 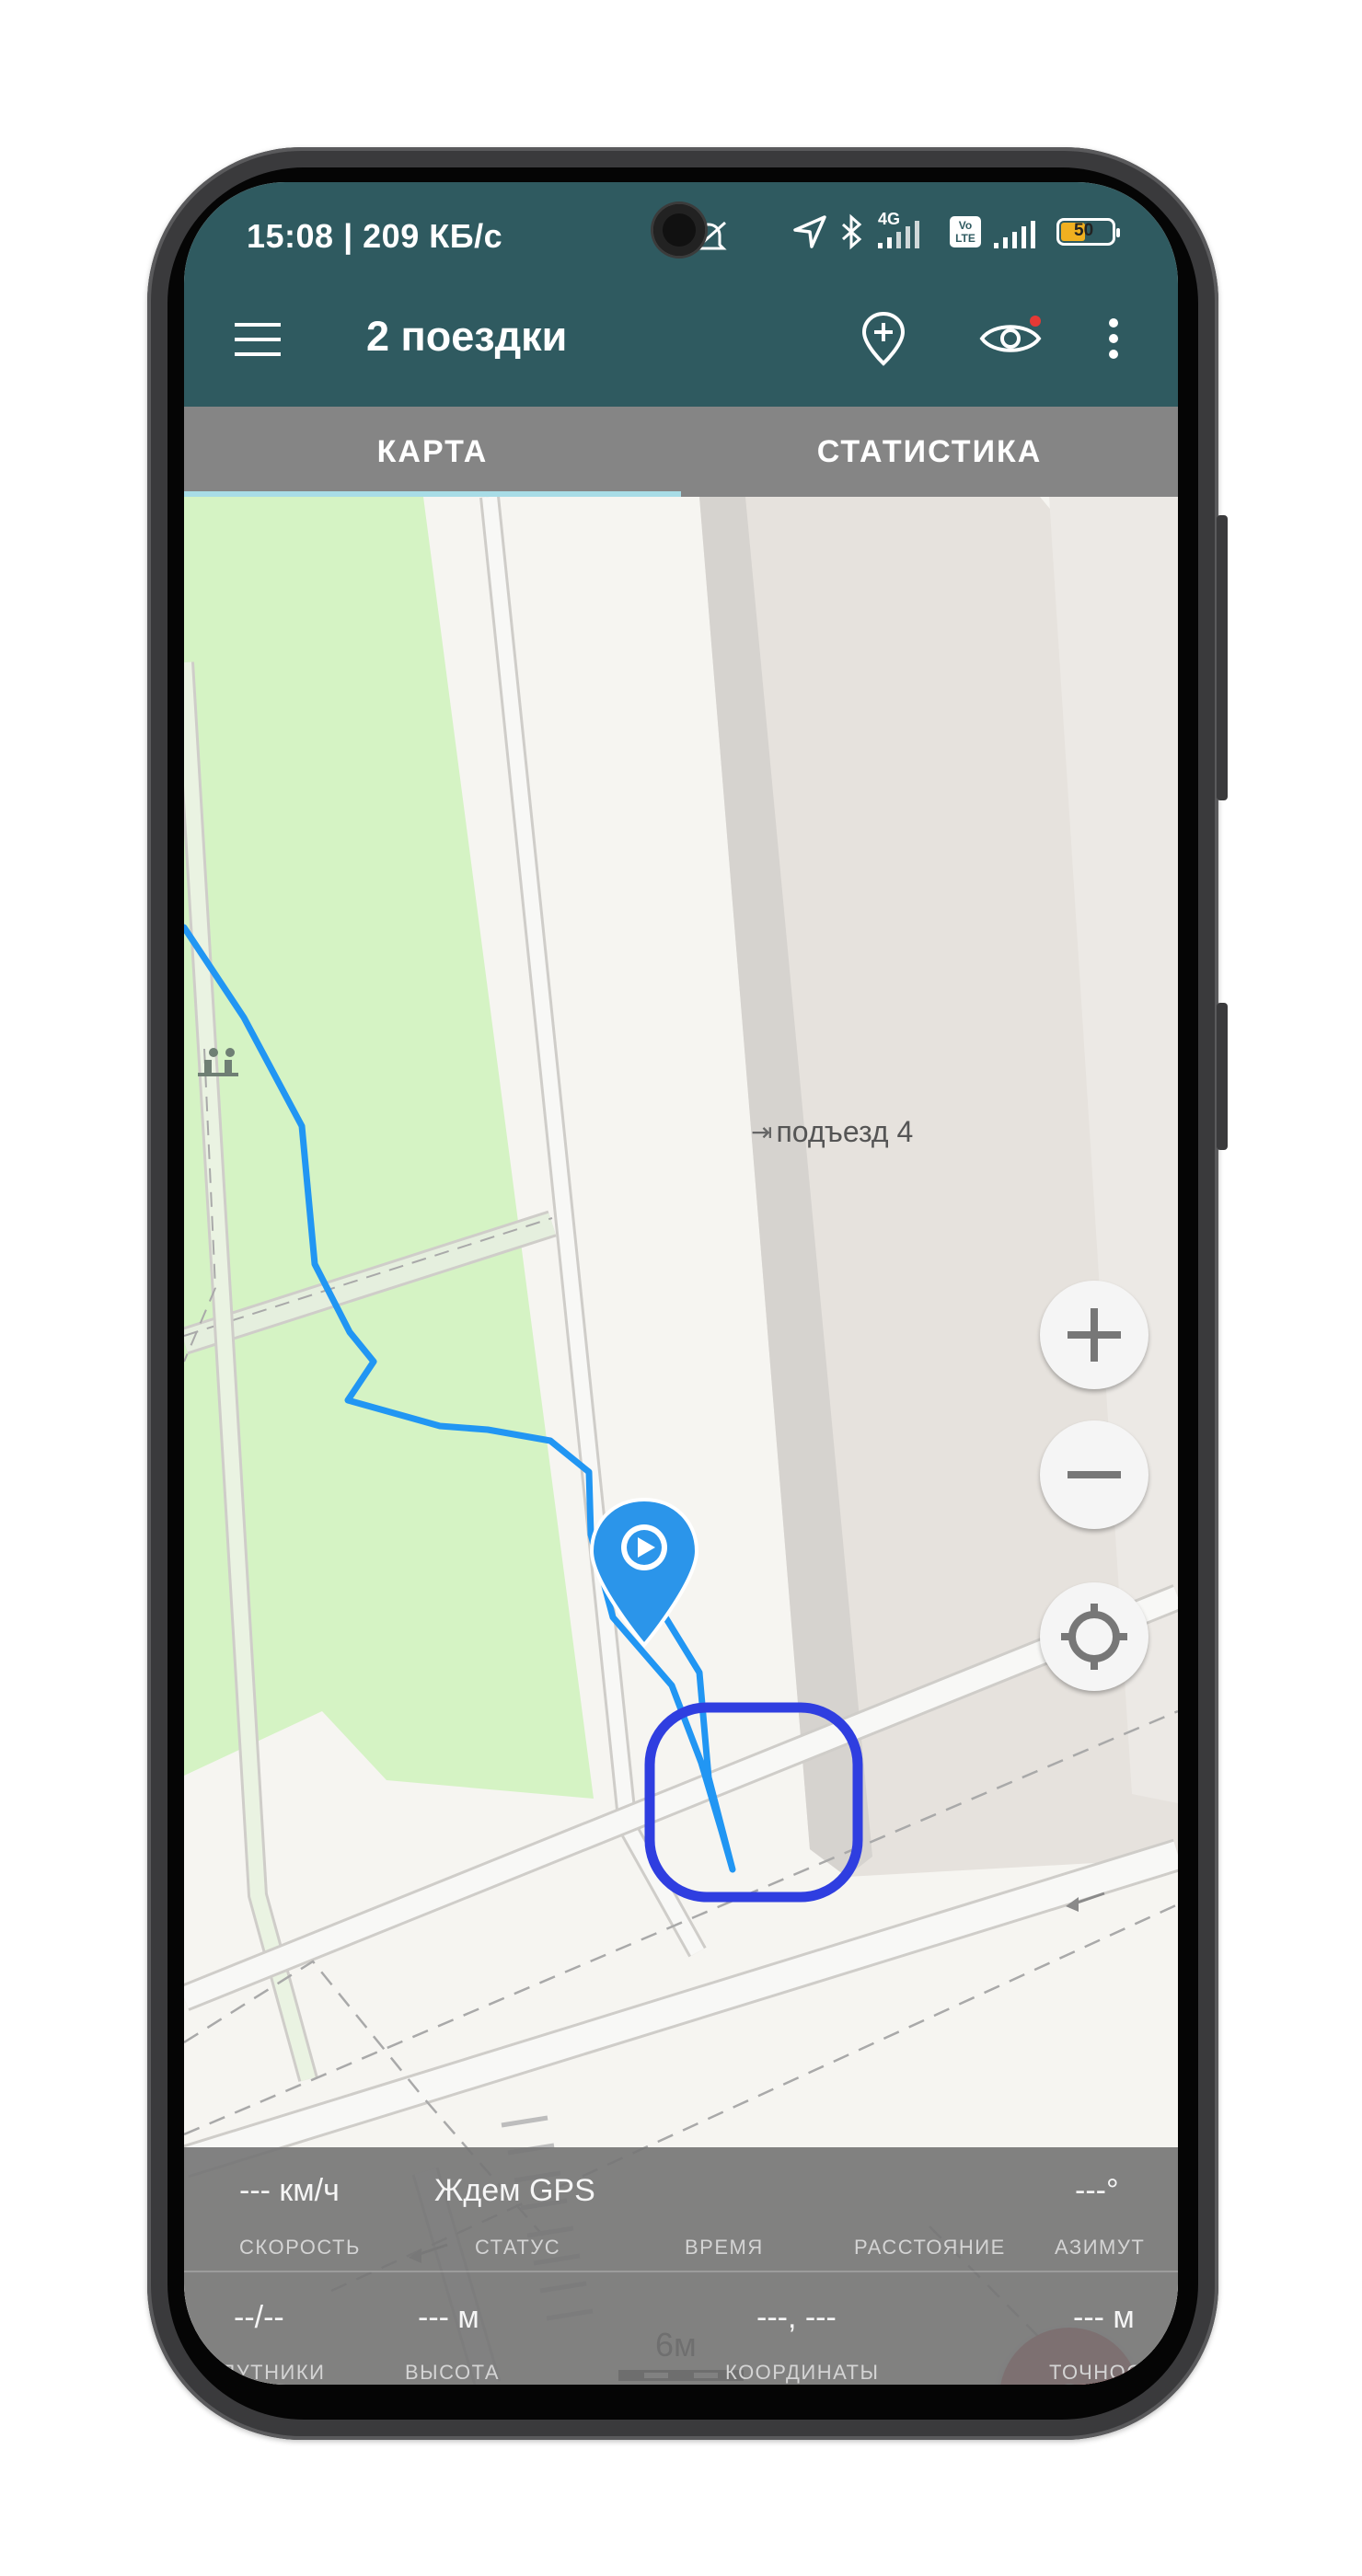 I want to click on menu-button, so click(x=257, y=339).